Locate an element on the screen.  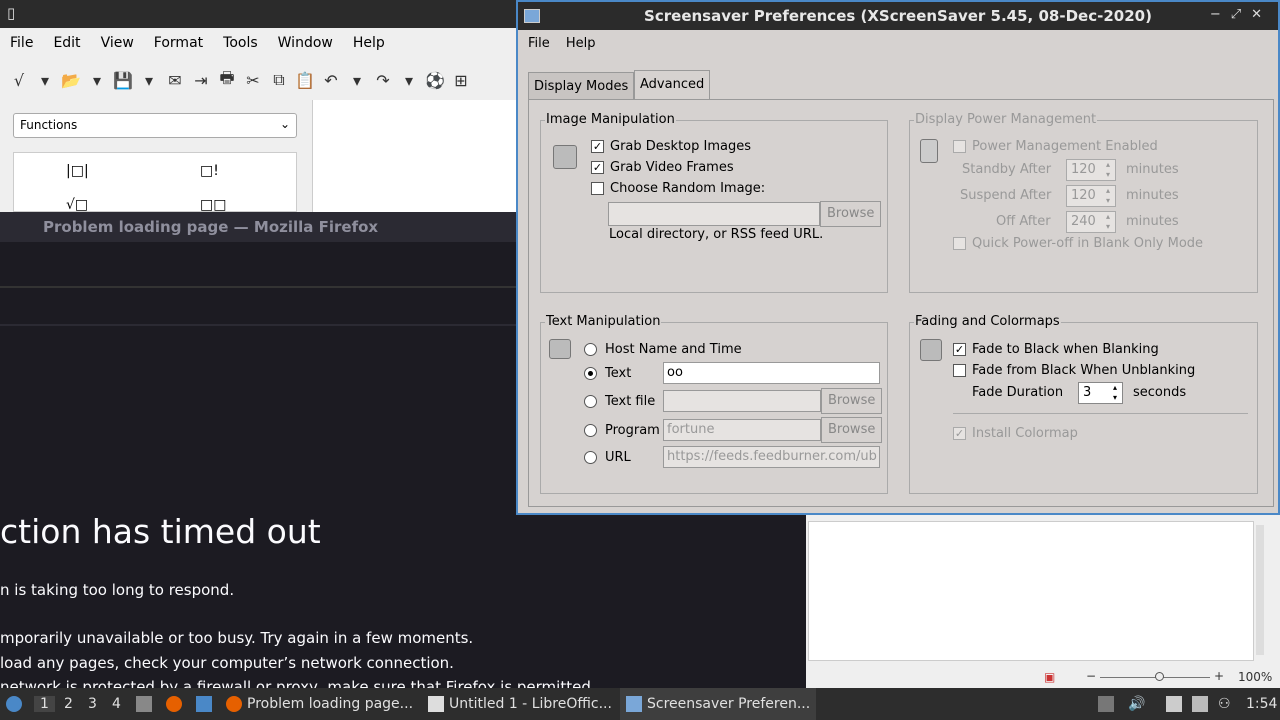
volume-icon: 🔊 is located at coordinates (1136, 704).